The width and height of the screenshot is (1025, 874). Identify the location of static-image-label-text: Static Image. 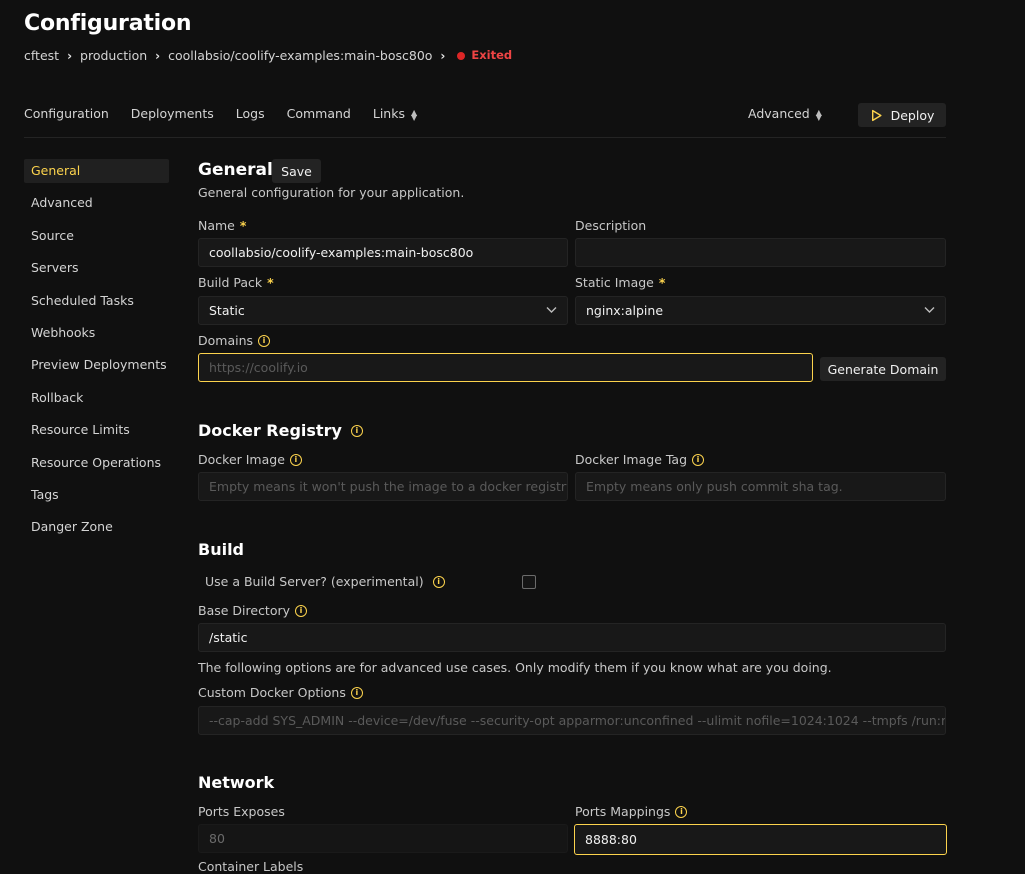
(614, 282).